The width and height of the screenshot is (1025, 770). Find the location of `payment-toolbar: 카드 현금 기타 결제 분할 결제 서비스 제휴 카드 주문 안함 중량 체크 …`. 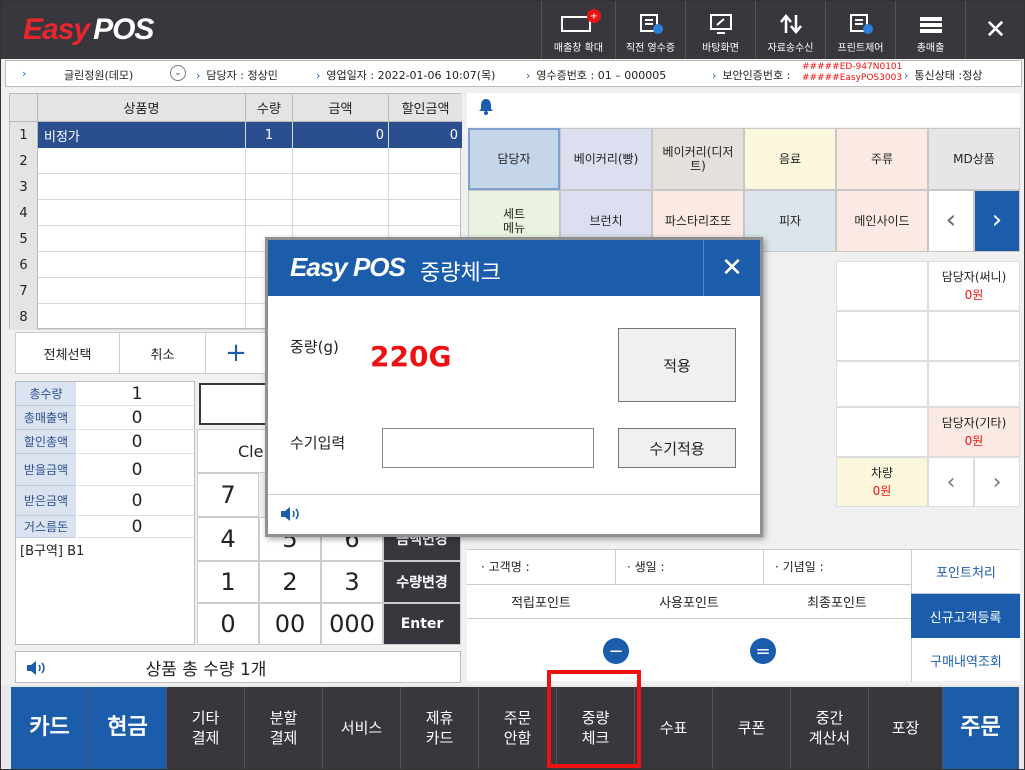

payment-toolbar: 카드 현금 기타 결제 분할 결제 서비스 제휴 카드 주문 안함 중량 체크 … is located at coordinates (512, 727).